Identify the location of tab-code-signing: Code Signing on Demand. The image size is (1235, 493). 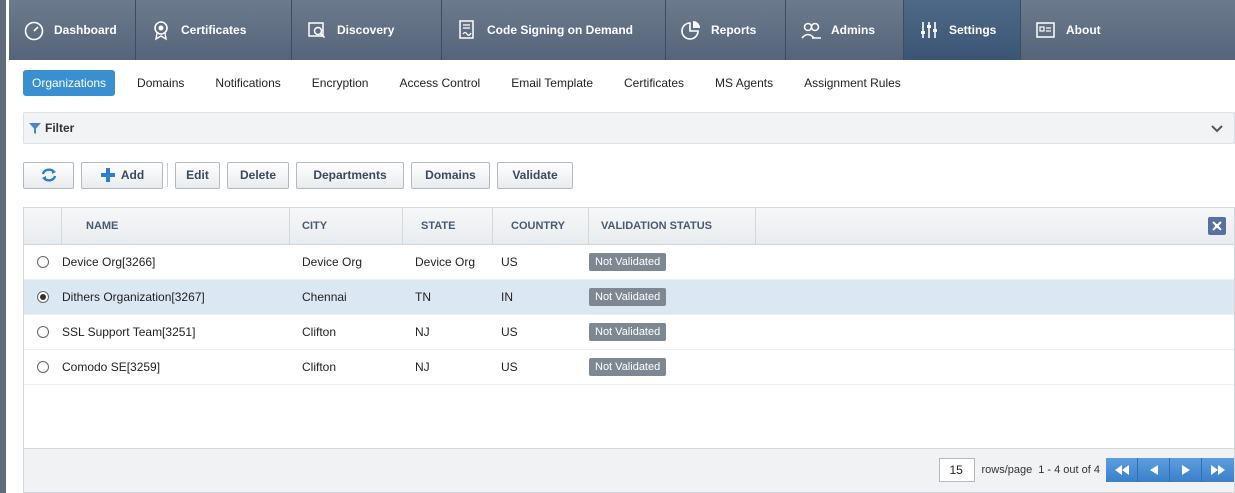
(554, 30).